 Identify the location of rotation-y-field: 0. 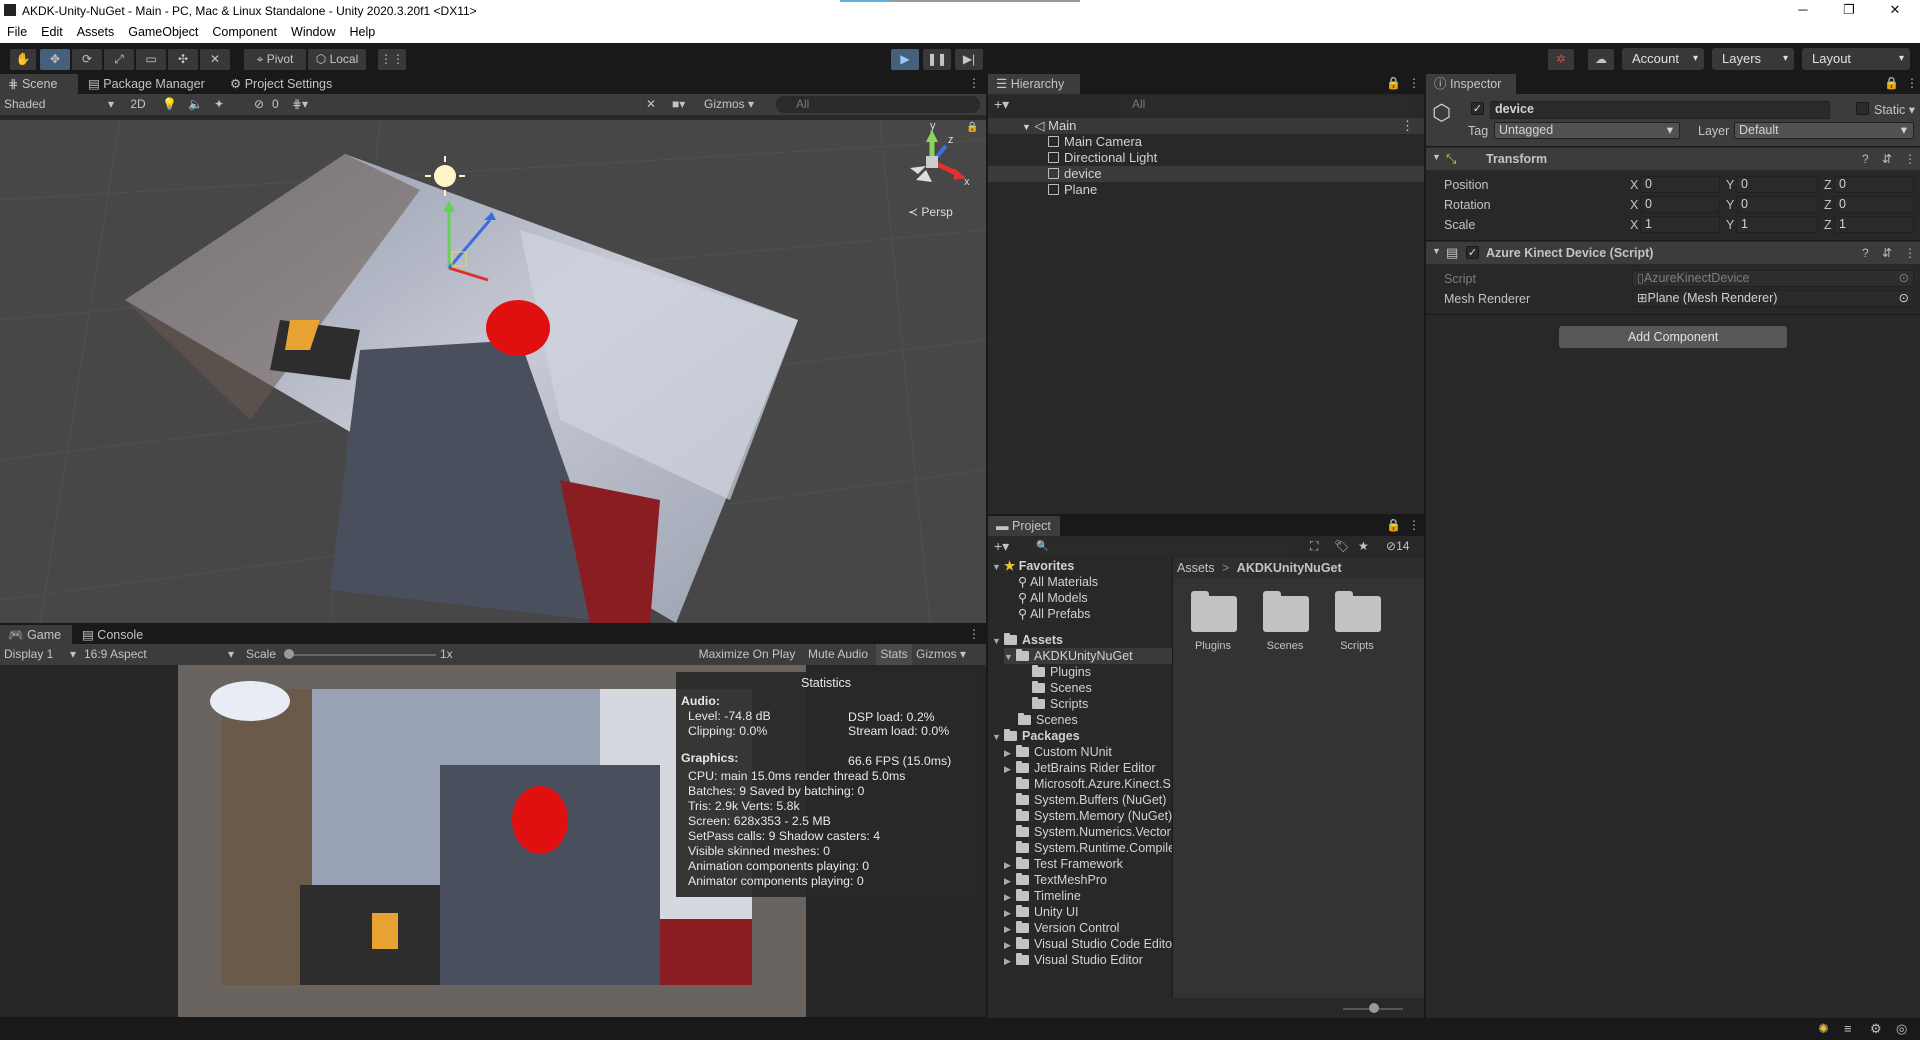
(1777, 204).